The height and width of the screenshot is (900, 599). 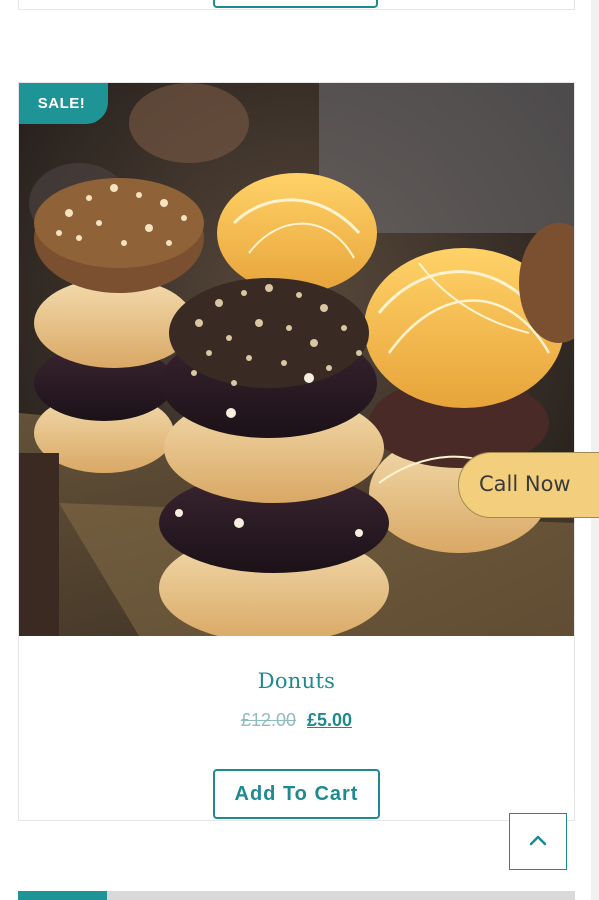 I want to click on next-sale-badge, so click(x=62, y=895).